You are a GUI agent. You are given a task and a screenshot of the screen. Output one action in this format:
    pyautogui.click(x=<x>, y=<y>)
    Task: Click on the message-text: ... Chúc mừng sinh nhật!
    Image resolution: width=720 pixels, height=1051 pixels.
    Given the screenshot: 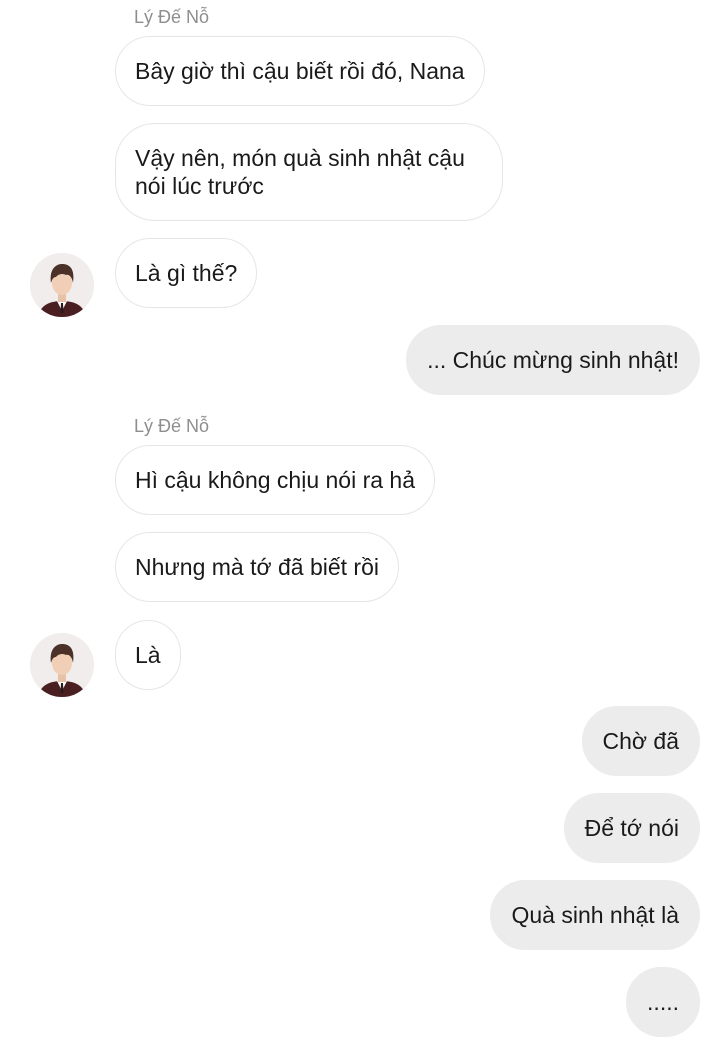 What is the action you would take?
    pyautogui.click(x=553, y=360)
    